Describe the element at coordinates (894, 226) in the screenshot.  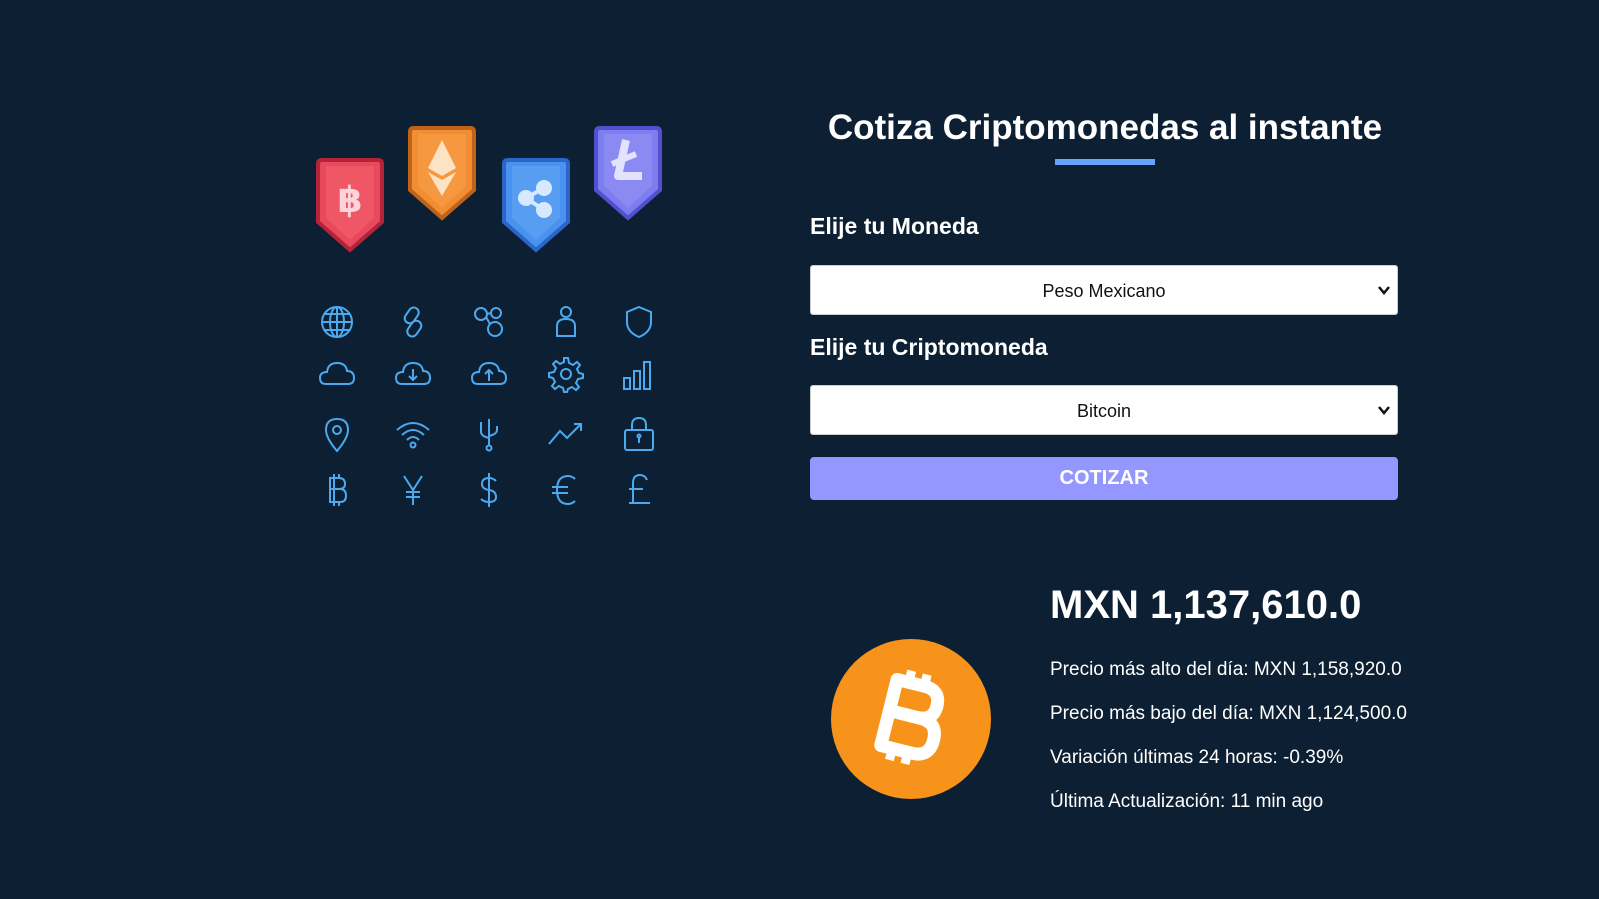
I see `currency-label: Elije tu Moneda` at that location.